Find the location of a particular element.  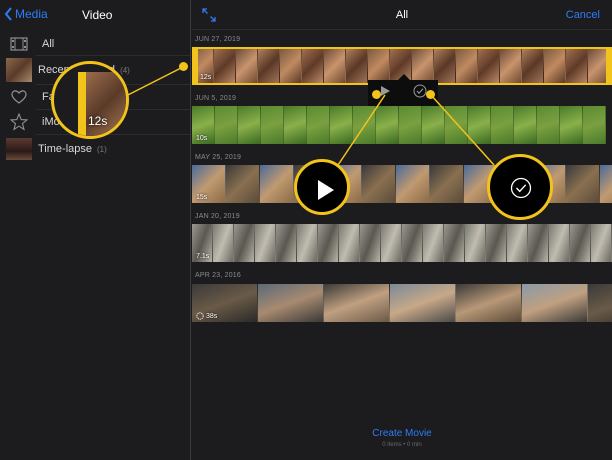

clip-duration: 10s is located at coordinates (202, 138).